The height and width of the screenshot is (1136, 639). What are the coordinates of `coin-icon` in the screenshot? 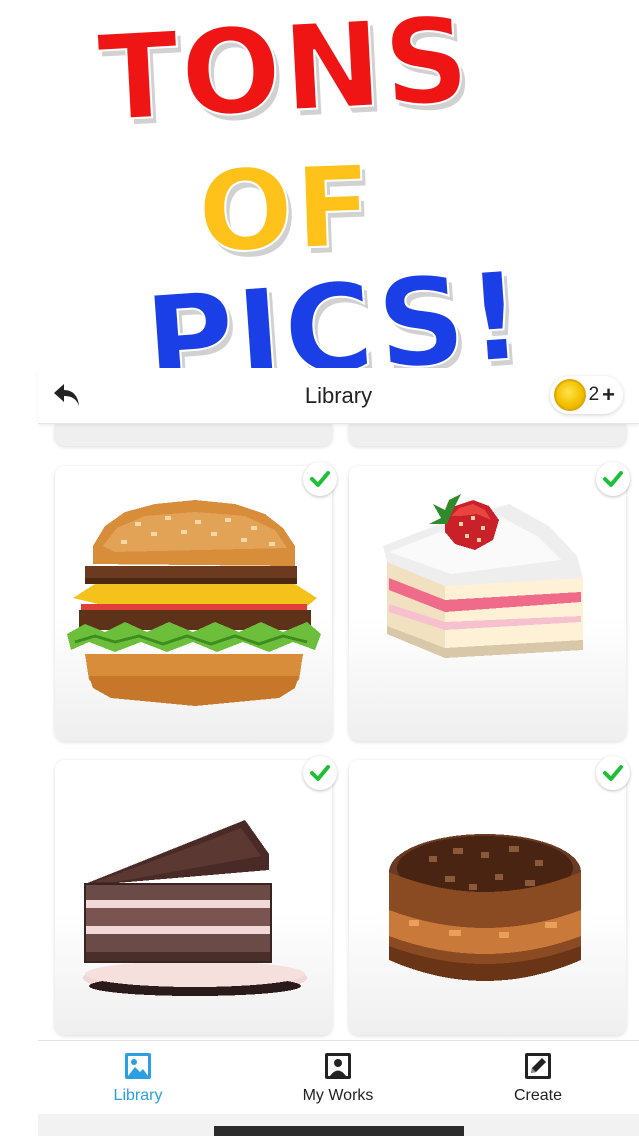 It's located at (569, 395).